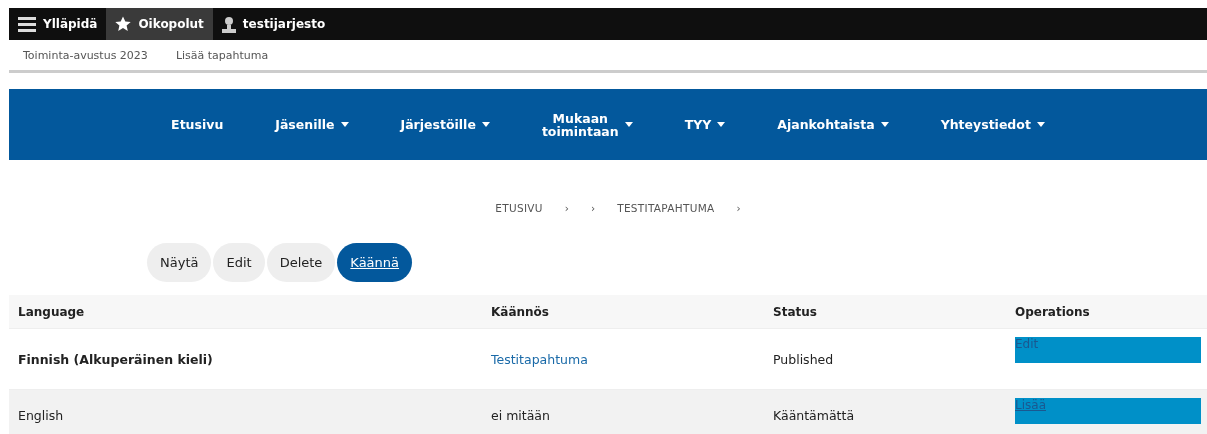 The image size is (1207, 434). Describe the element at coordinates (623, 411) in the screenshot. I see `table-cell: ei mitään` at that location.